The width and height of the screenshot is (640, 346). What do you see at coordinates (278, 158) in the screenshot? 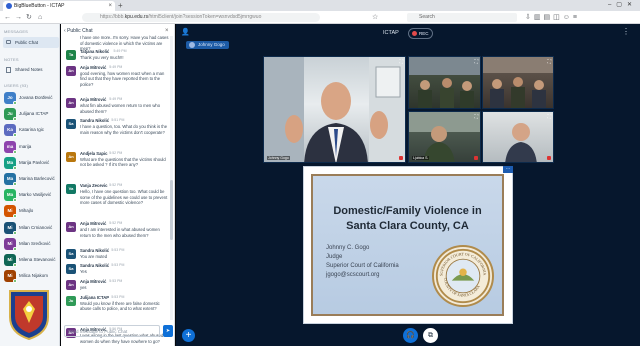
I see `video-label: Johnny Gogo` at bounding box center [278, 158].